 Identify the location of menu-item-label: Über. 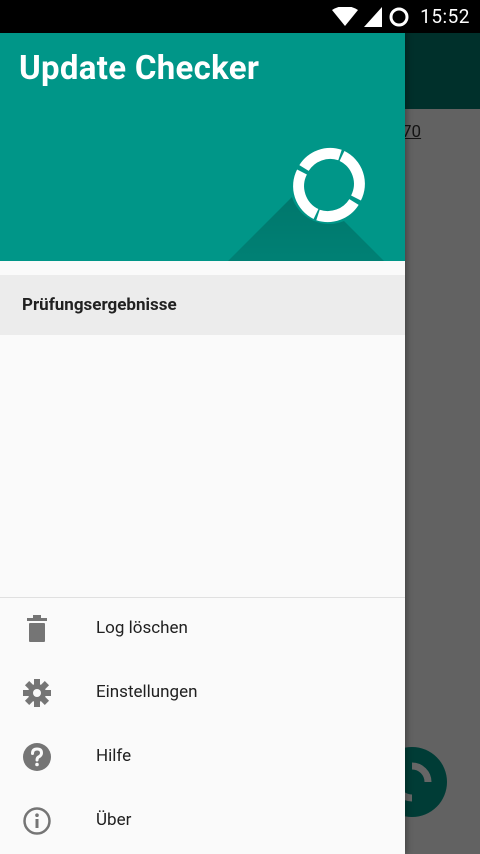
(114, 820).